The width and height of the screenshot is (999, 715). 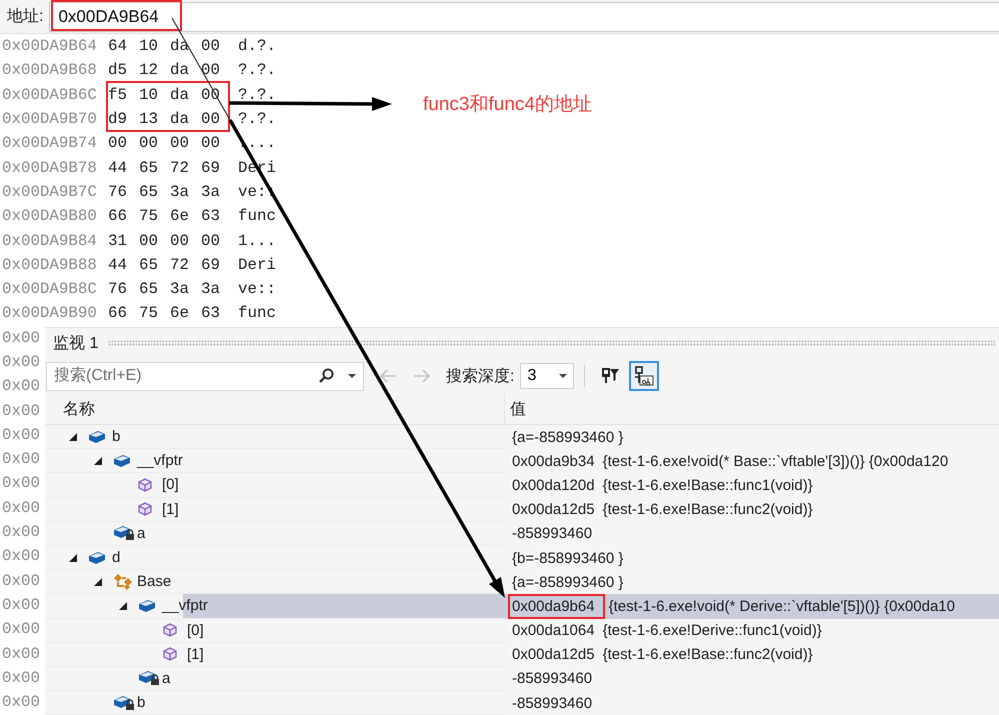 I want to click on tree-row: d {b=-858993460 }, so click(x=522, y=558).